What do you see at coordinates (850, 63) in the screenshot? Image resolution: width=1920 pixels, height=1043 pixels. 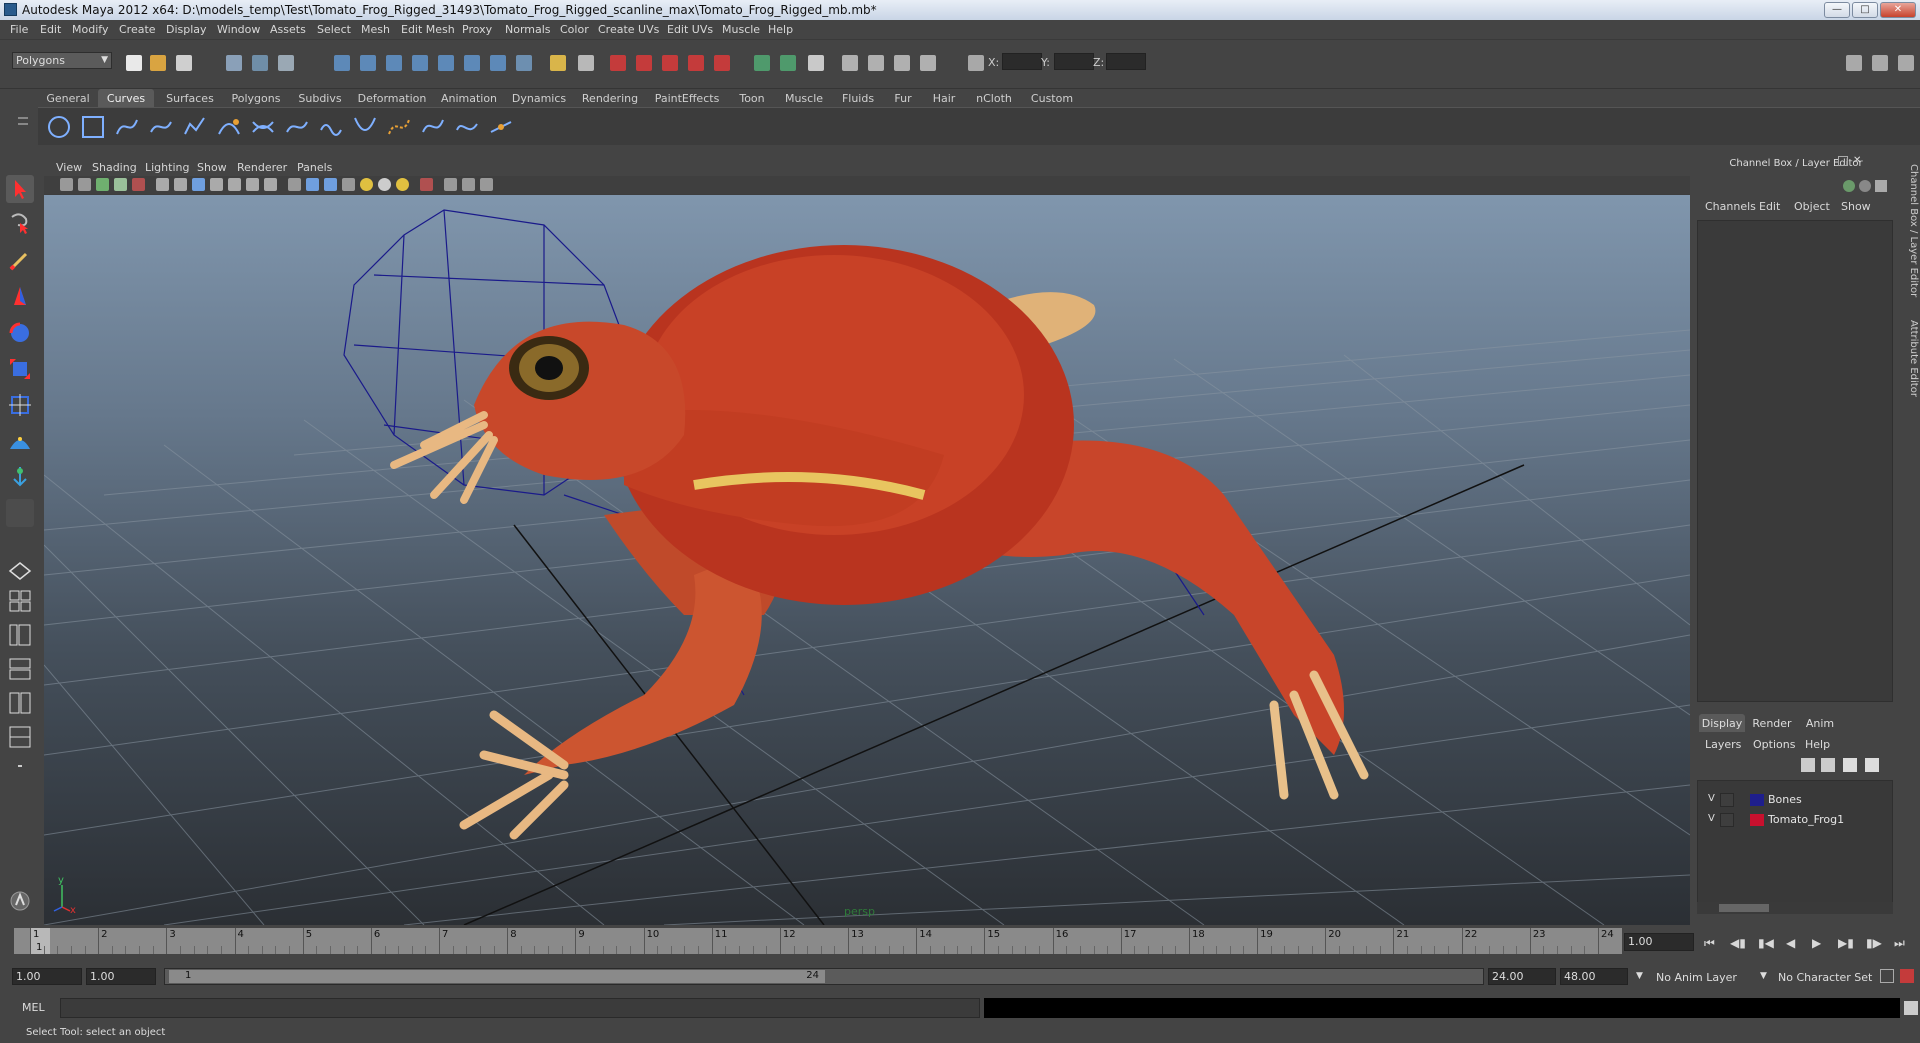 I see `render-current-frame-icon` at bounding box center [850, 63].